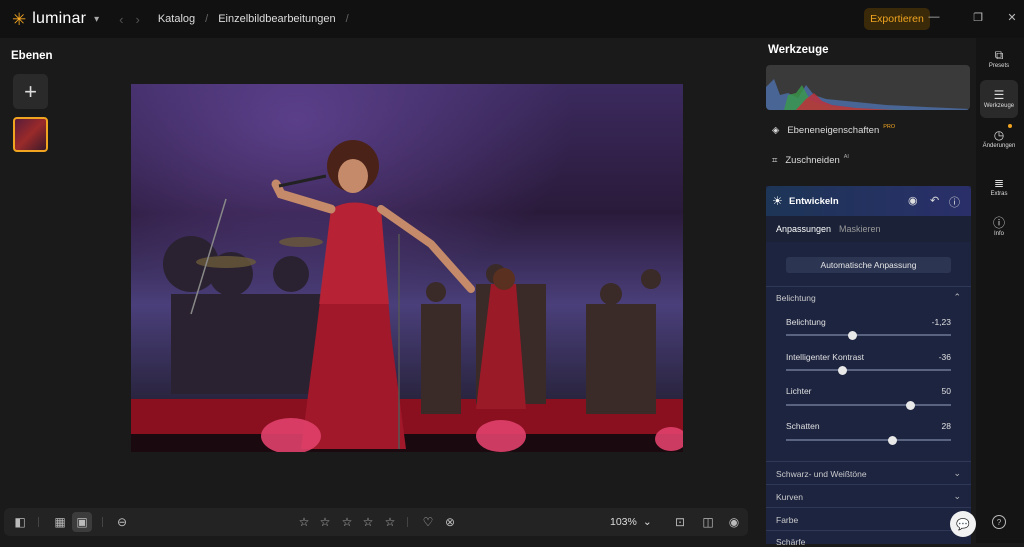  I want to click on highlights-slider, so click(868, 405).